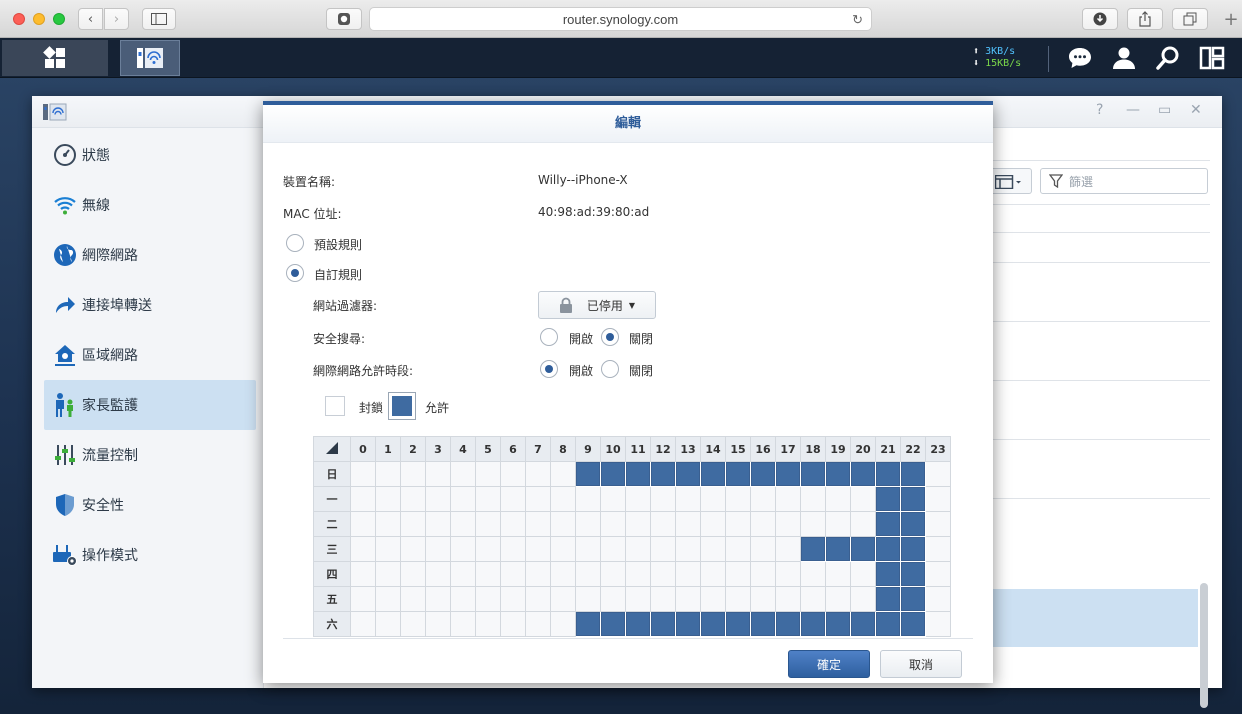  What do you see at coordinates (19, 19) in the screenshot?
I see `close-window-button` at bounding box center [19, 19].